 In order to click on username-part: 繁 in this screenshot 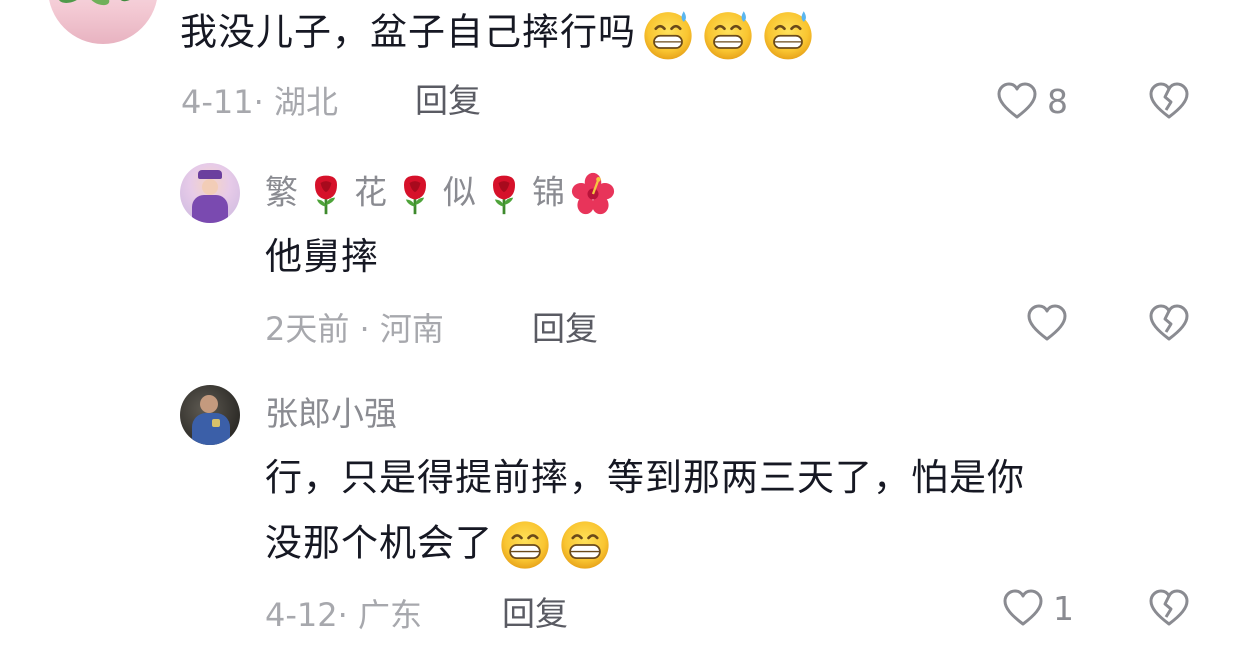, I will do `click(281, 192)`.